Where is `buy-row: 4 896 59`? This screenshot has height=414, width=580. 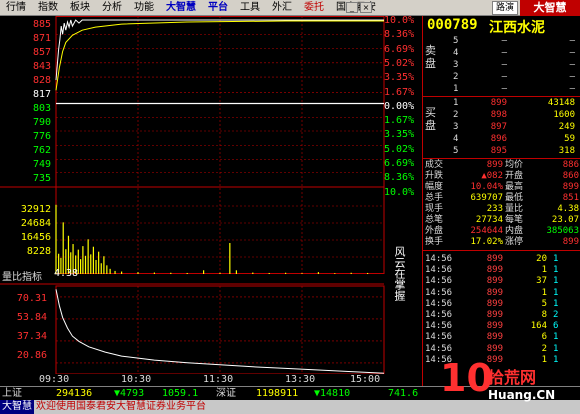 buy-row: 4 896 59 is located at coordinates (501, 139).